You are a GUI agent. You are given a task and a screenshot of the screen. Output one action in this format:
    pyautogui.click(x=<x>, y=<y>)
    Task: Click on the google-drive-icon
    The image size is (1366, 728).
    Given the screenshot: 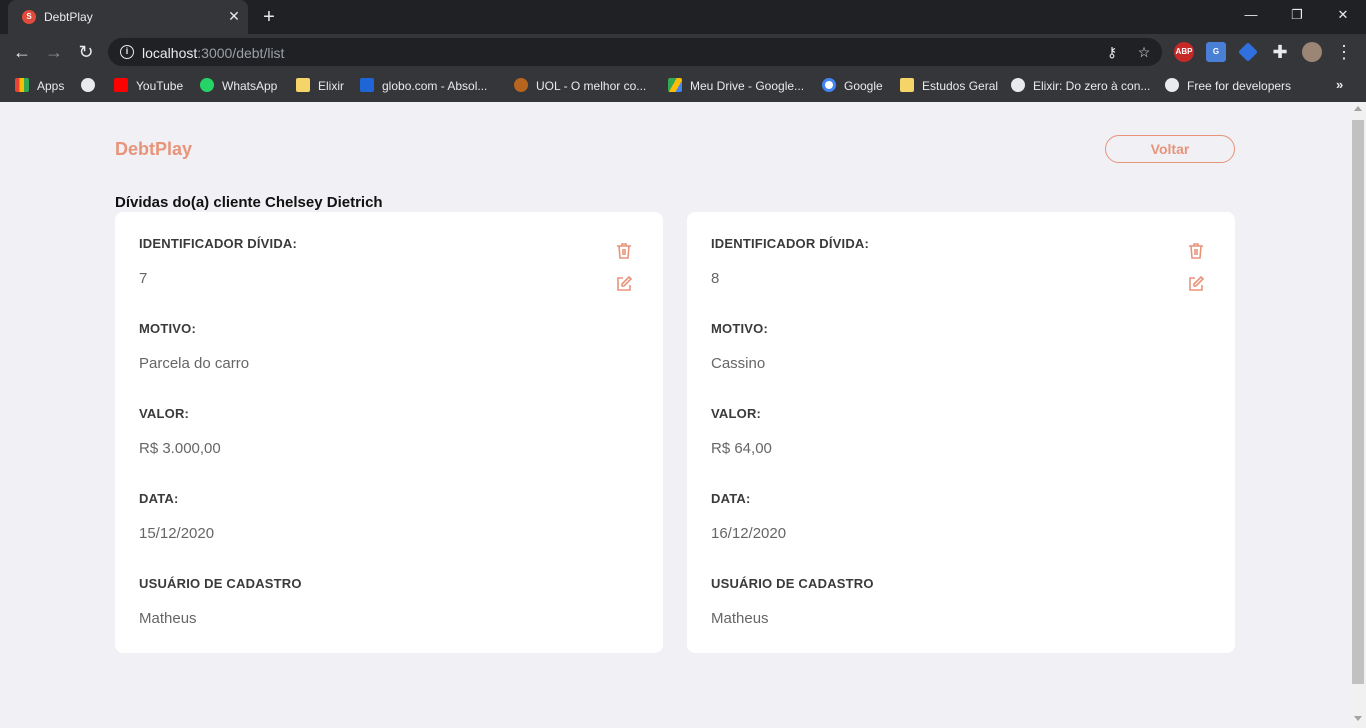 What is the action you would take?
    pyautogui.click(x=675, y=85)
    